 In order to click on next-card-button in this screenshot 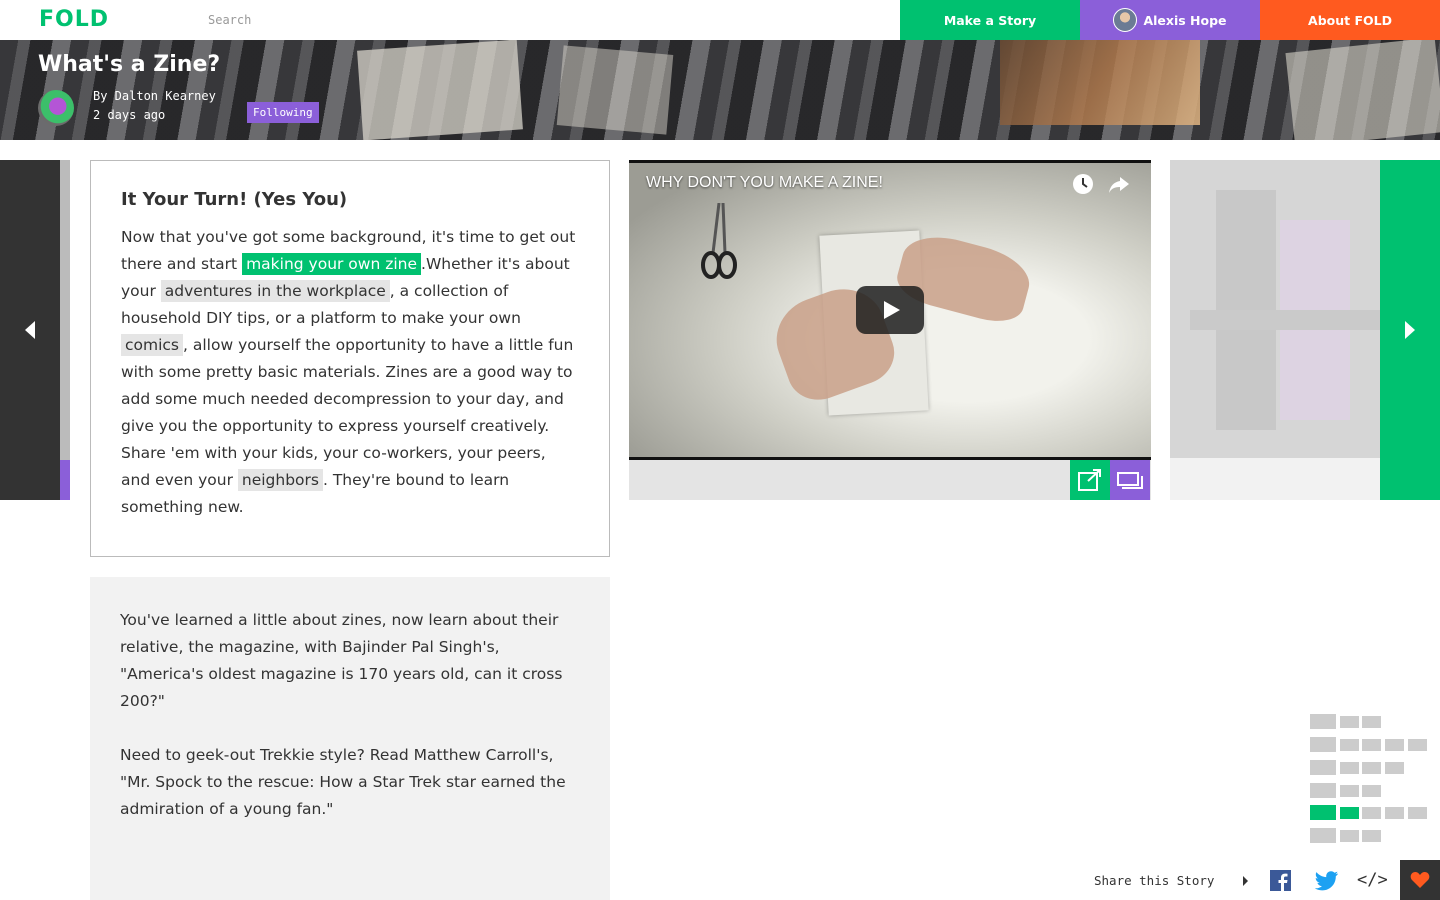, I will do `click(1410, 330)`.